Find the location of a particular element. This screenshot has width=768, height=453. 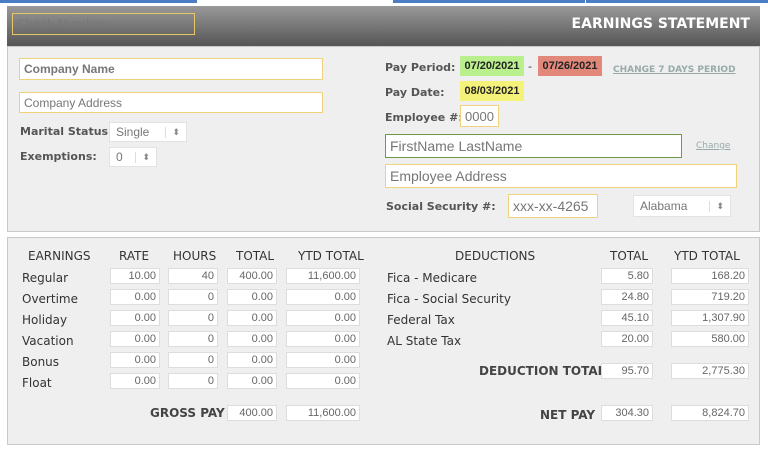

deduction-total: 24.80 is located at coordinates (627, 297).